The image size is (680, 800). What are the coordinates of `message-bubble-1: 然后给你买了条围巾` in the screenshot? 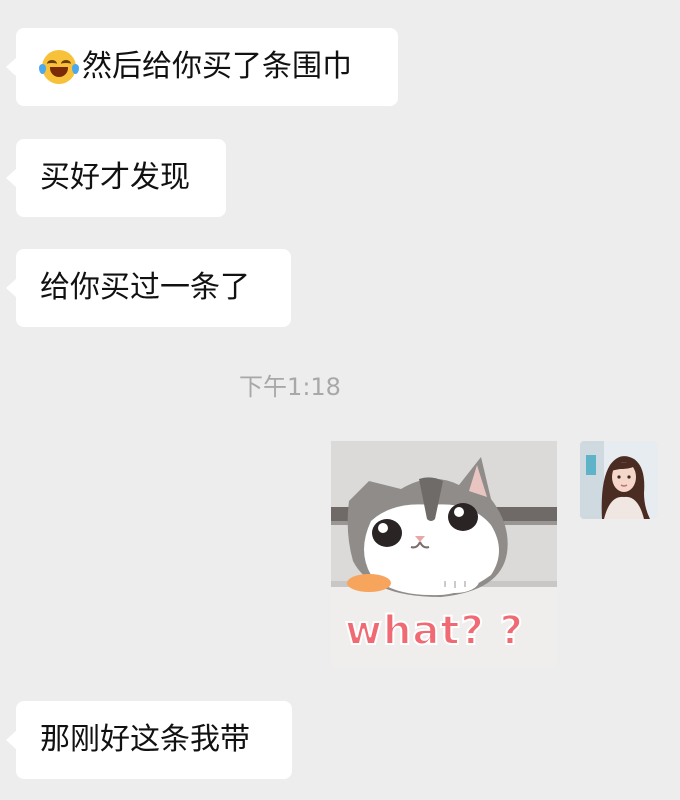 It's located at (202, 67).